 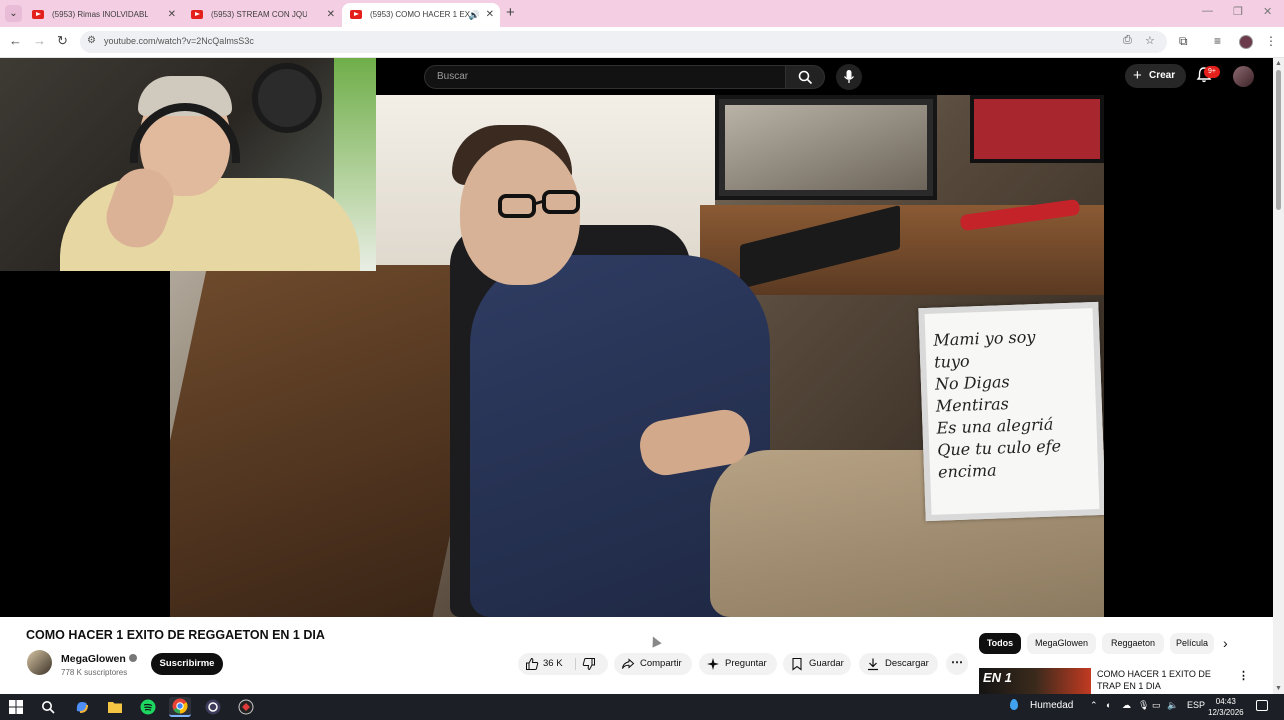 What do you see at coordinates (746, 663) in the screenshot?
I see `ask-label: Preguntar` at bounding box center [746, 663].